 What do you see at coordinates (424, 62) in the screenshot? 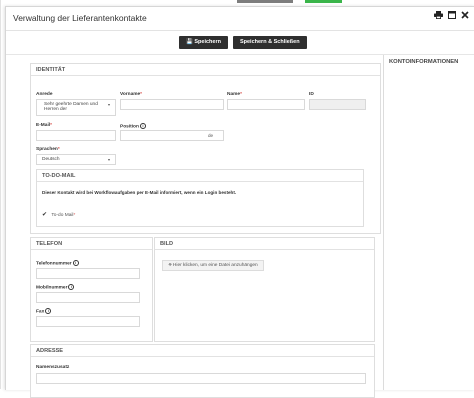
I see `account-info-heading: KONTOINFORMATIONEN` at bounding box center [424, 62].